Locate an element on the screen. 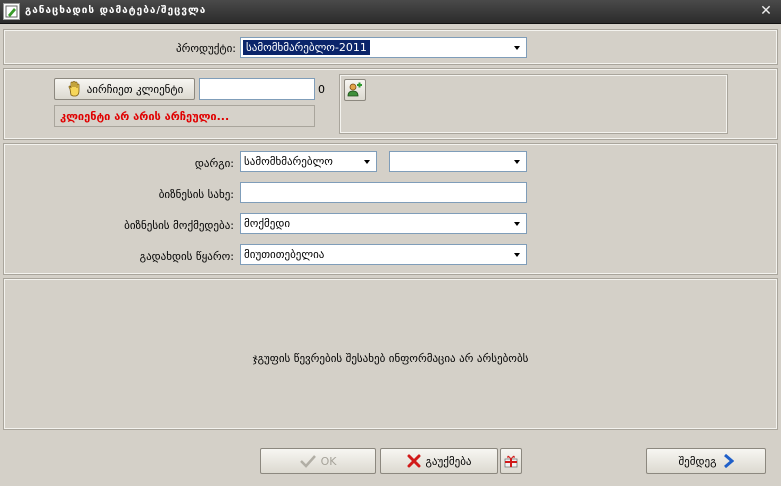  close-icon: ✕ is located at coordinates (766, 11).